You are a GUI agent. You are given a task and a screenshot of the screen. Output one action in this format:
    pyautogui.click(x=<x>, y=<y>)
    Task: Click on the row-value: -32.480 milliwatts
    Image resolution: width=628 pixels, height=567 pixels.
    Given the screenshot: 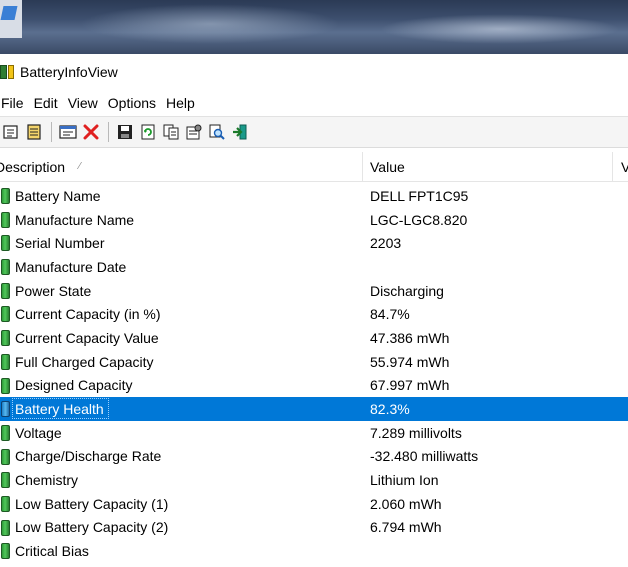 What is the action you would take?
    pyautogui.click(x=424, y=456)
    